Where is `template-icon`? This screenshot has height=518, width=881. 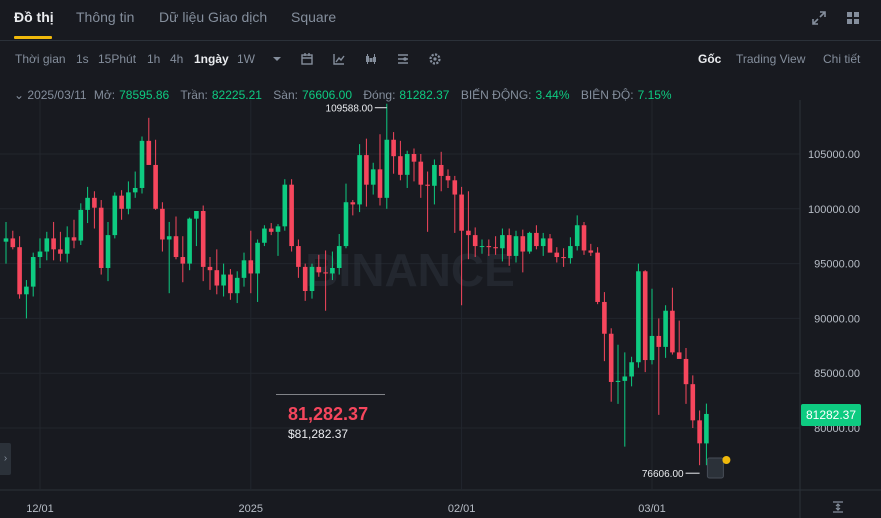 template-icon is located at coordinates (403, 59).